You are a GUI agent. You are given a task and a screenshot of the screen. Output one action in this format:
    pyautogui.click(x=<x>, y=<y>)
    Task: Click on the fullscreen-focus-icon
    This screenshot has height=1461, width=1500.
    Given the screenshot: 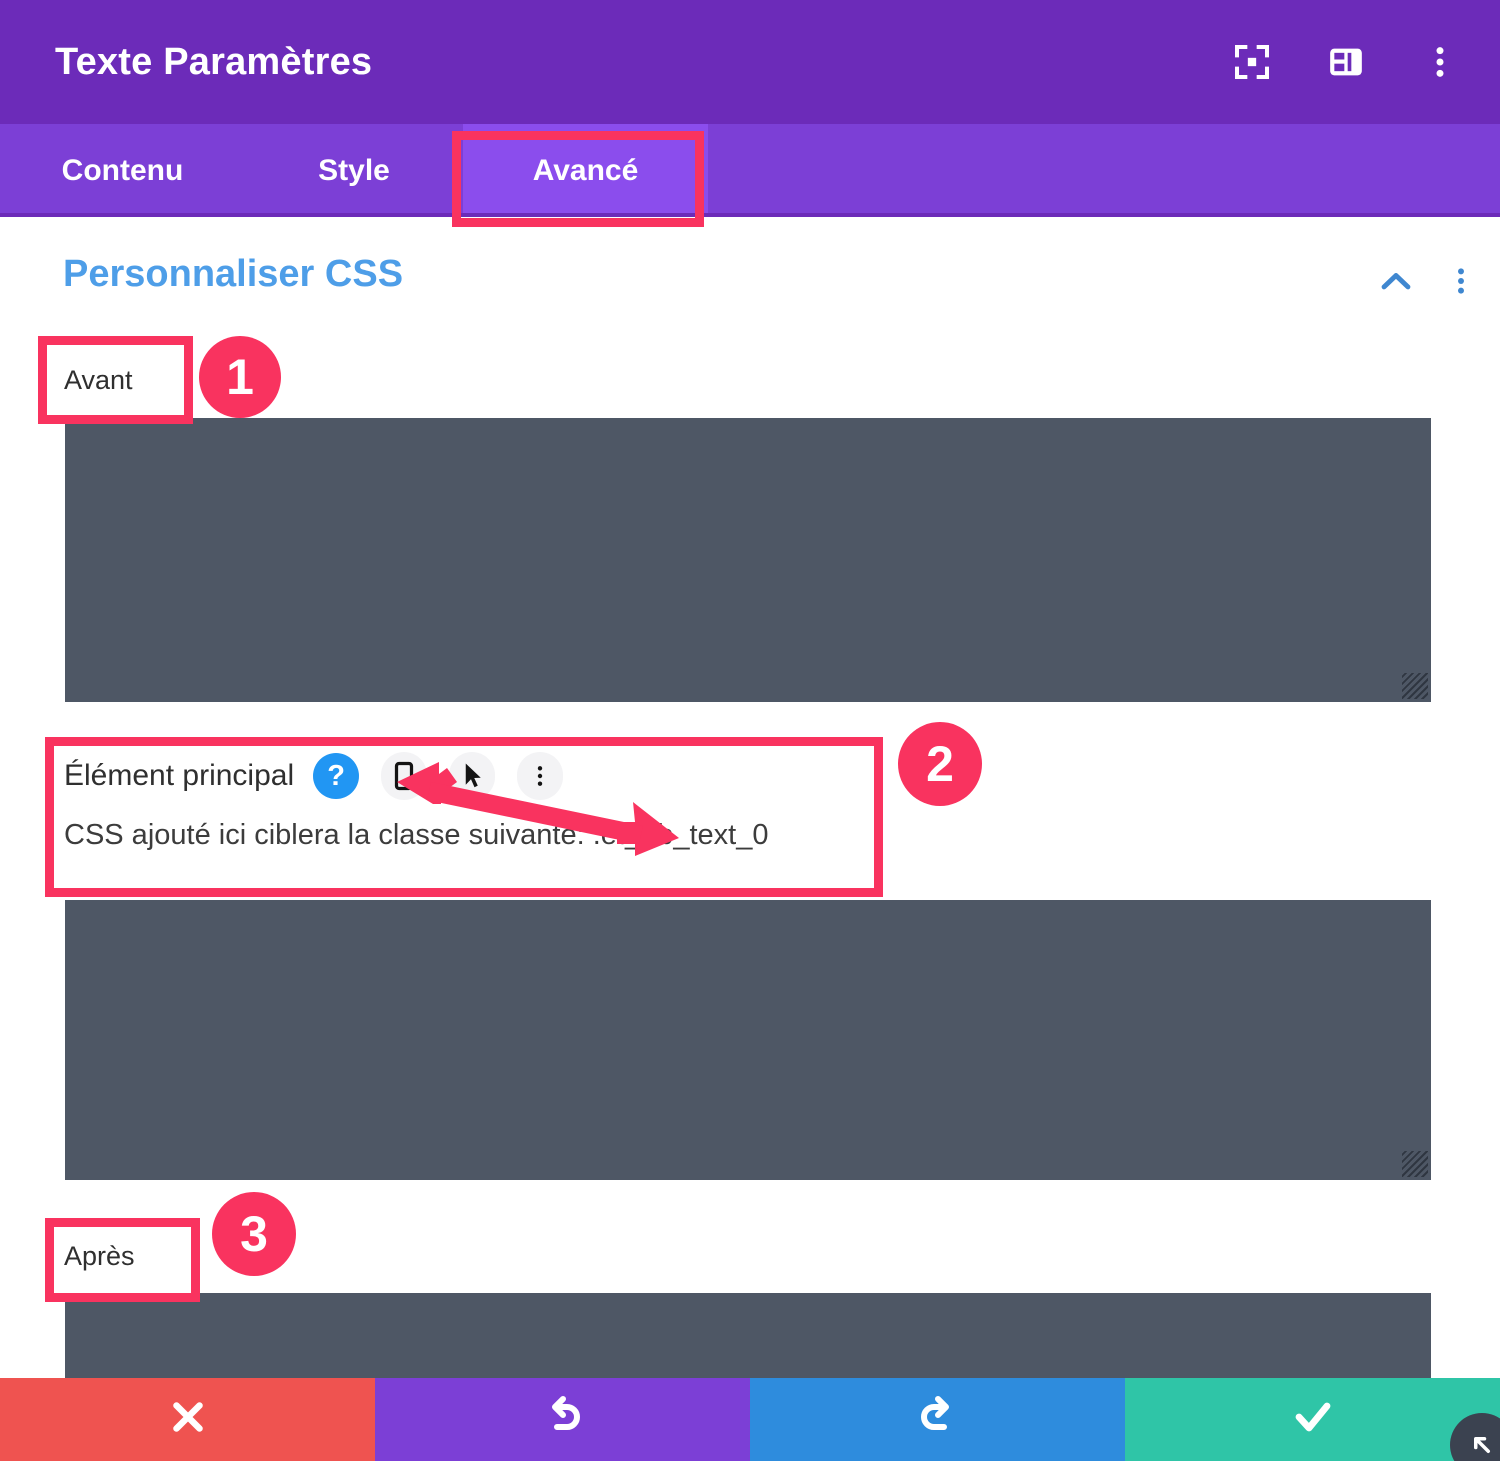 What is the action you would take?
    pyautogui.click(x=1252, y=62)
    